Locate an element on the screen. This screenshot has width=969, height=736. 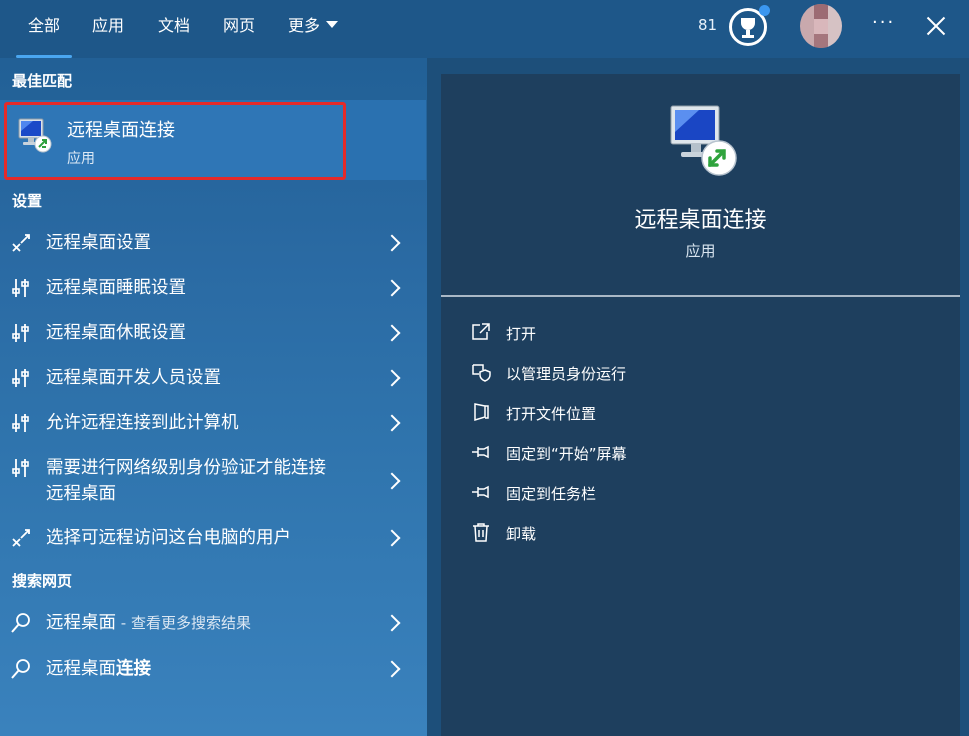
web-result-label: 远程桌面连接 is located at coordinates (98, 669).